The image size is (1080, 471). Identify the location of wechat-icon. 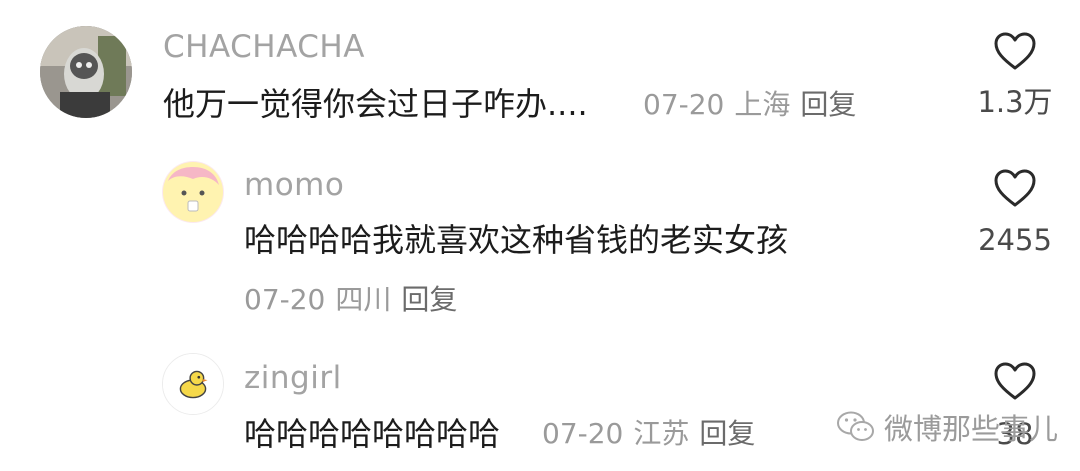
(855, 426).